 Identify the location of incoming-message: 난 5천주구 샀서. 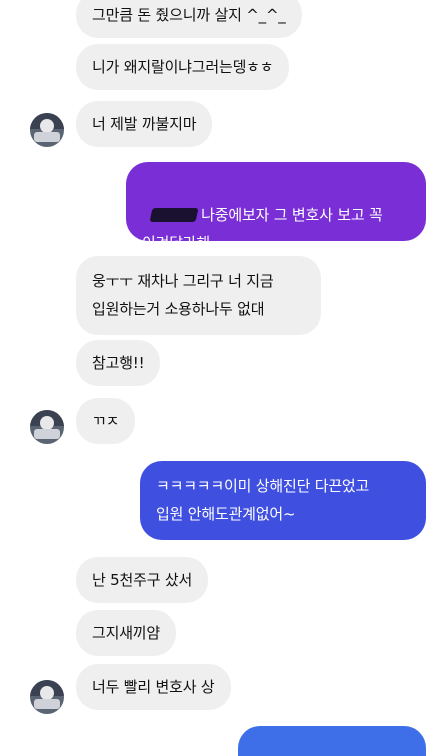
(142, 580).